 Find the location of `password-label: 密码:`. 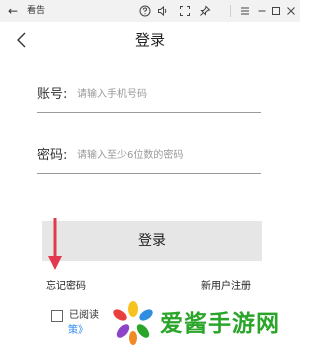

password-label: 密码: is located at coordinates (52, 155).